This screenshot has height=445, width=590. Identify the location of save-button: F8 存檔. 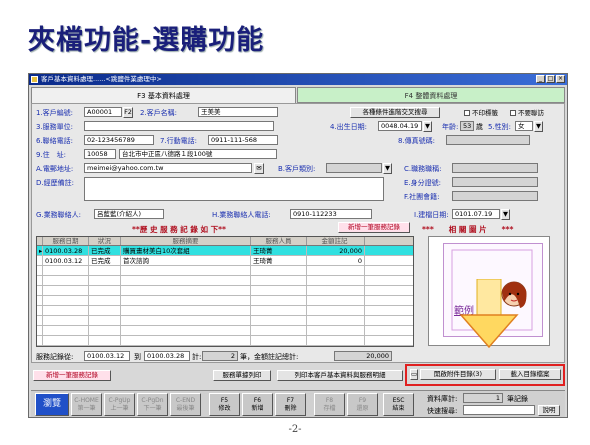
(329, 404).